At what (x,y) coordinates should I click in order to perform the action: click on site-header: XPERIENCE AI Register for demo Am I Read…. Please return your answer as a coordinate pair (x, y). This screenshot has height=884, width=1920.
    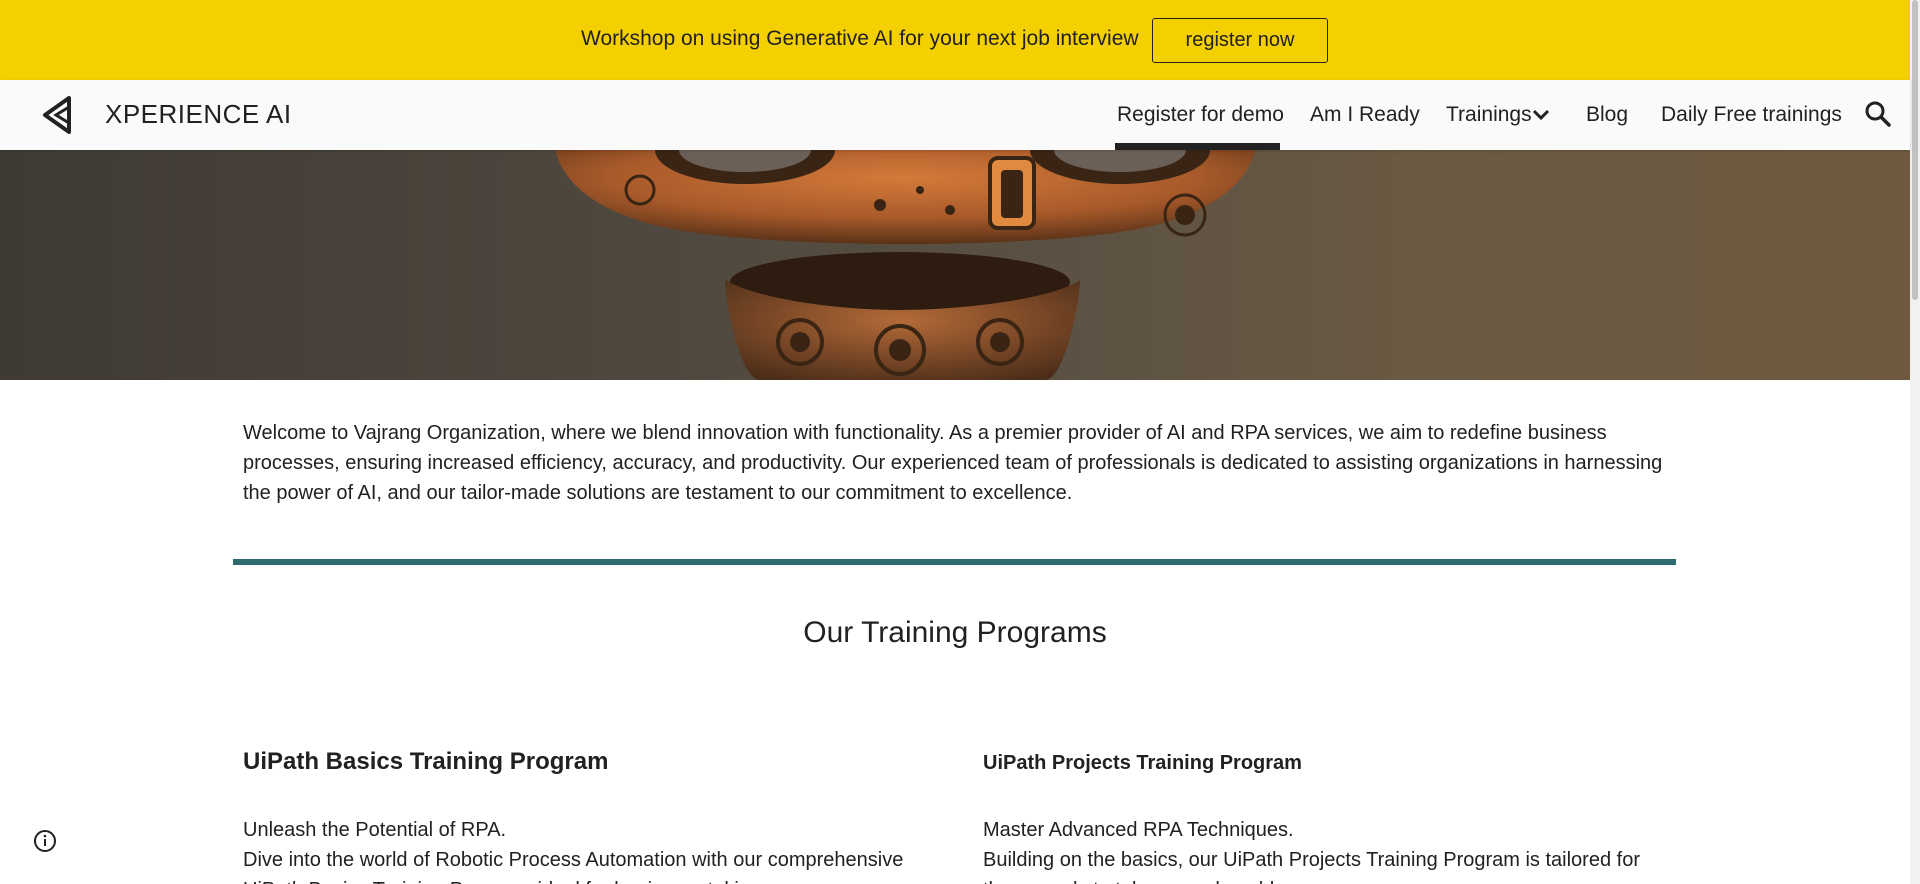
    Looking at the image, I should click on (955, 115).